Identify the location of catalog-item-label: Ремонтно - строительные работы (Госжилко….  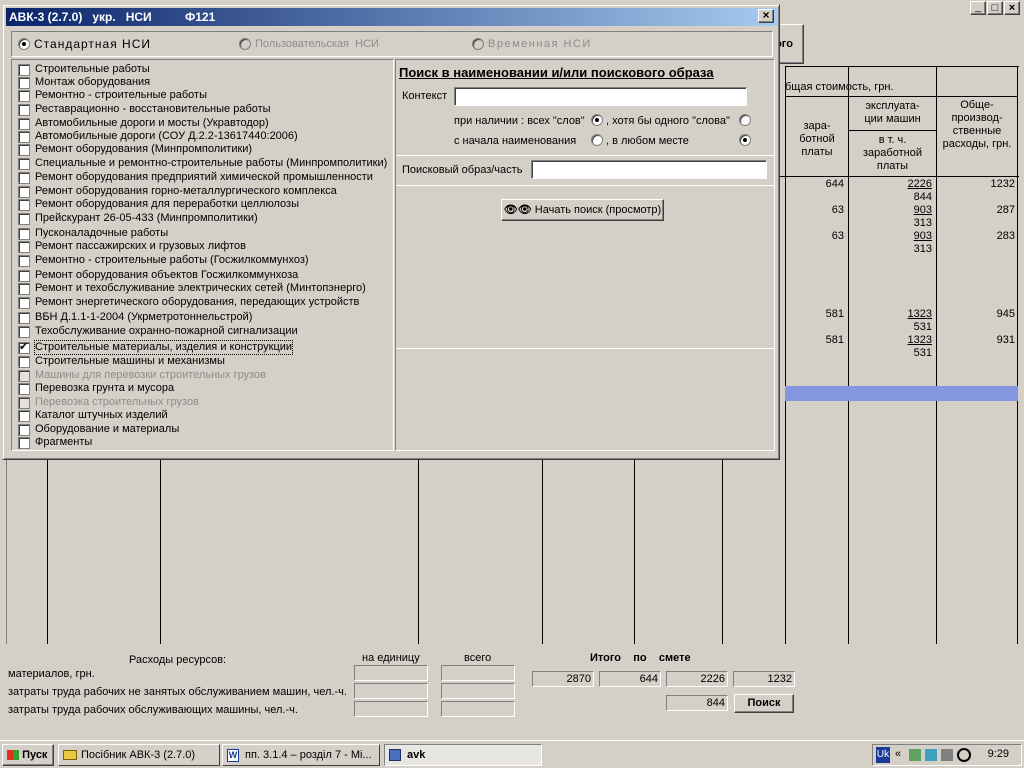
(172, 260).